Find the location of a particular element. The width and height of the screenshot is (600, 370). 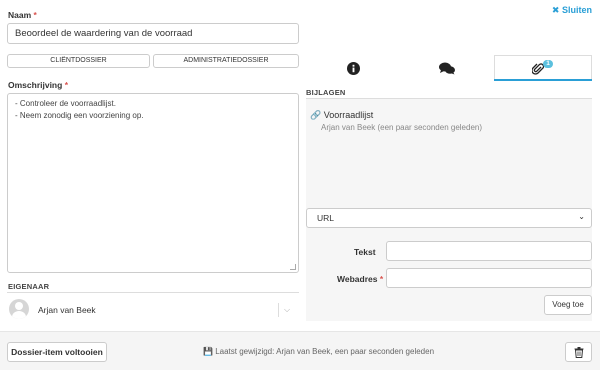

name-input-value: Beoordeel de waardering van de voorraad is located at coordinates (104, 33).